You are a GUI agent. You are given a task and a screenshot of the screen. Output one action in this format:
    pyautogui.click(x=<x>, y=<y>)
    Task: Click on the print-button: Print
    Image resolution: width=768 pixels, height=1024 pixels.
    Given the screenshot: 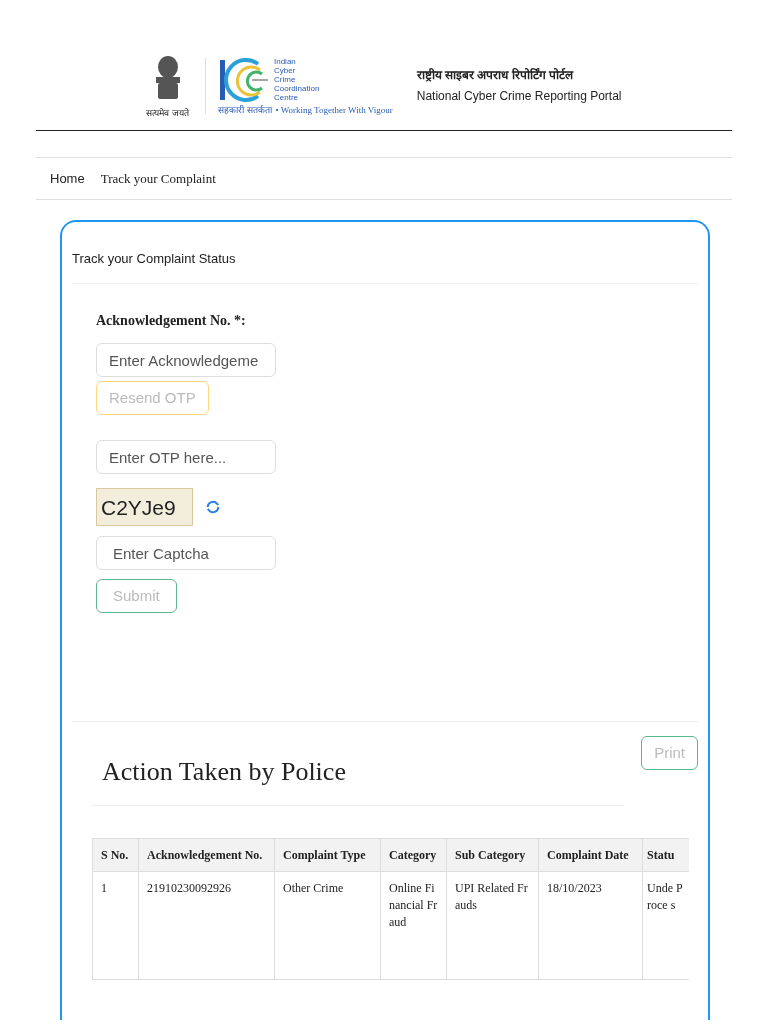 What is the action you would take?
    pyautogui.click(x=669, y=753)
    